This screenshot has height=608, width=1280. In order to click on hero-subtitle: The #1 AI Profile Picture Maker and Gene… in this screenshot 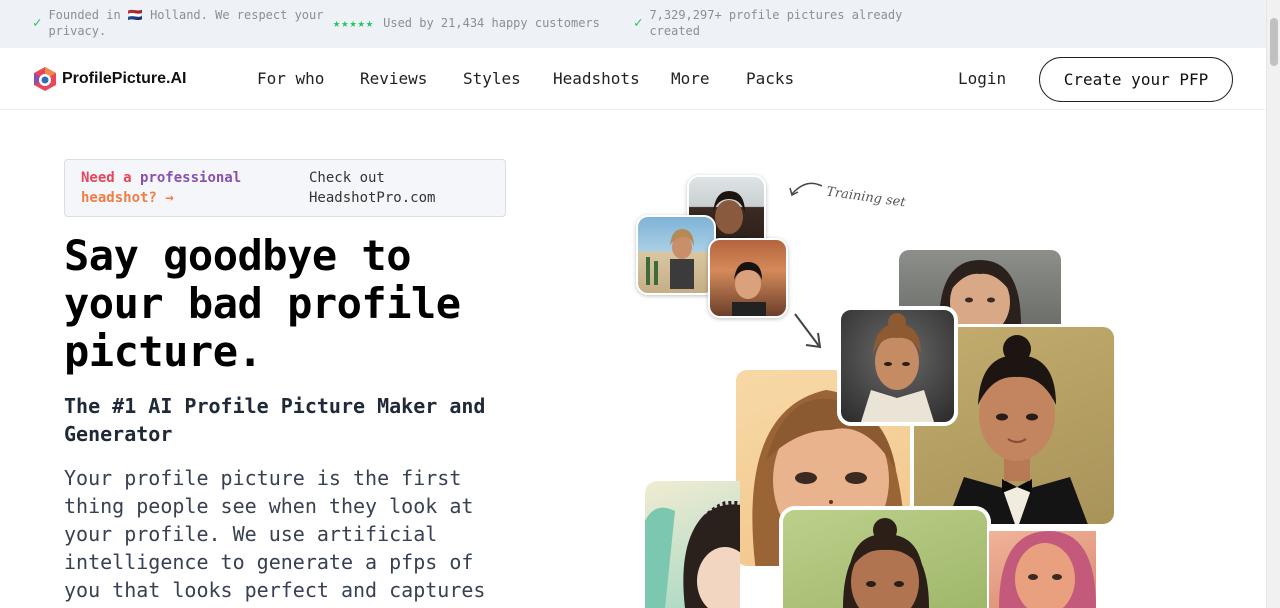, I will do `click(275, 420)`.